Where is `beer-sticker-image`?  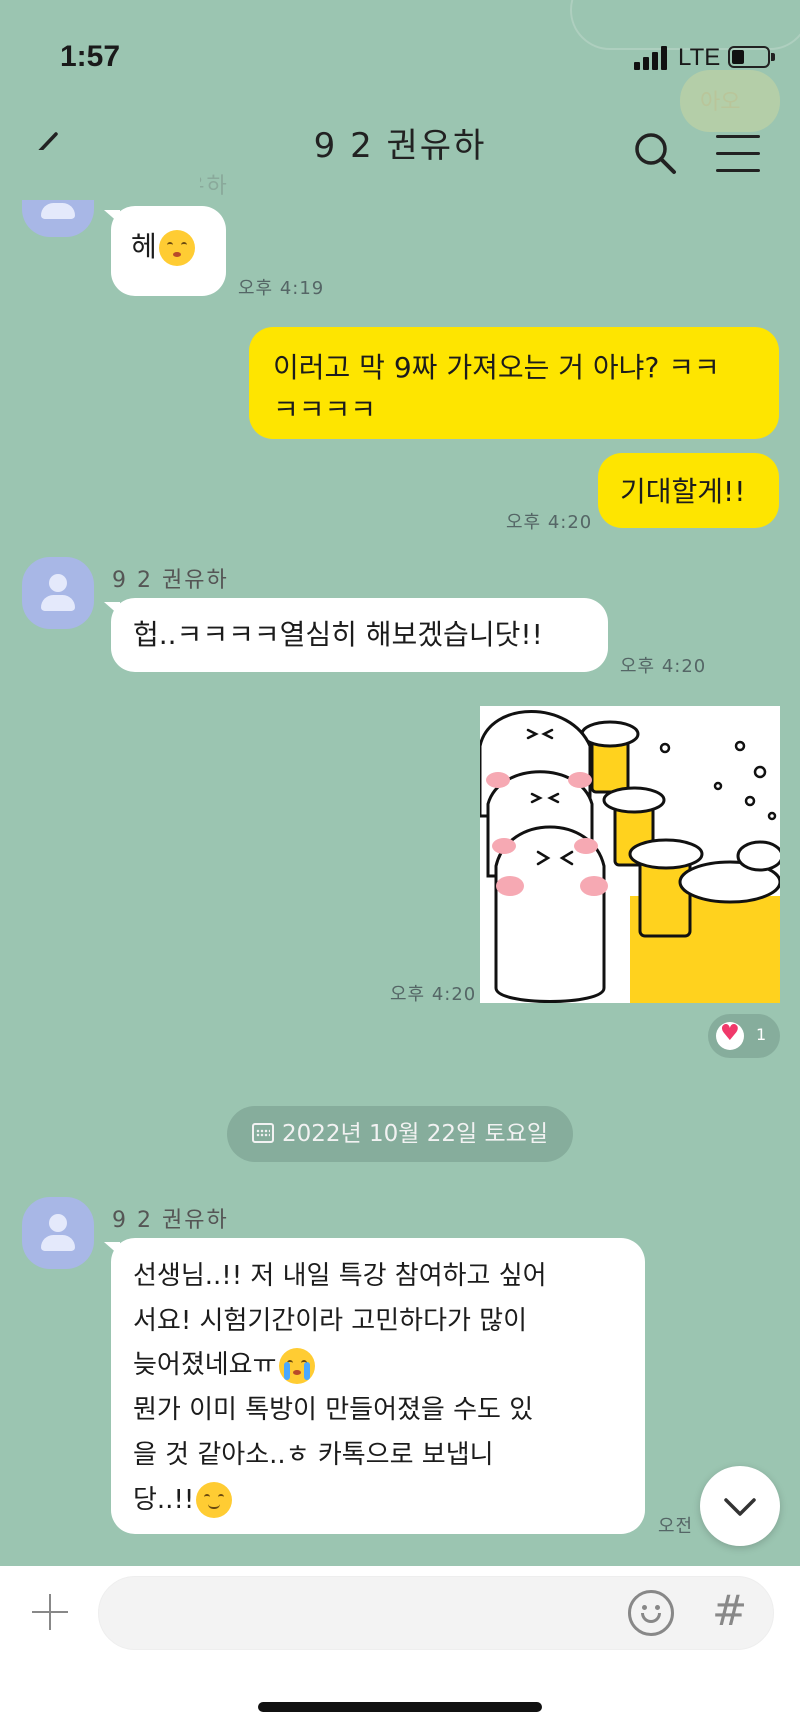
beer-sticker-image is located at coordinates (630, 856).